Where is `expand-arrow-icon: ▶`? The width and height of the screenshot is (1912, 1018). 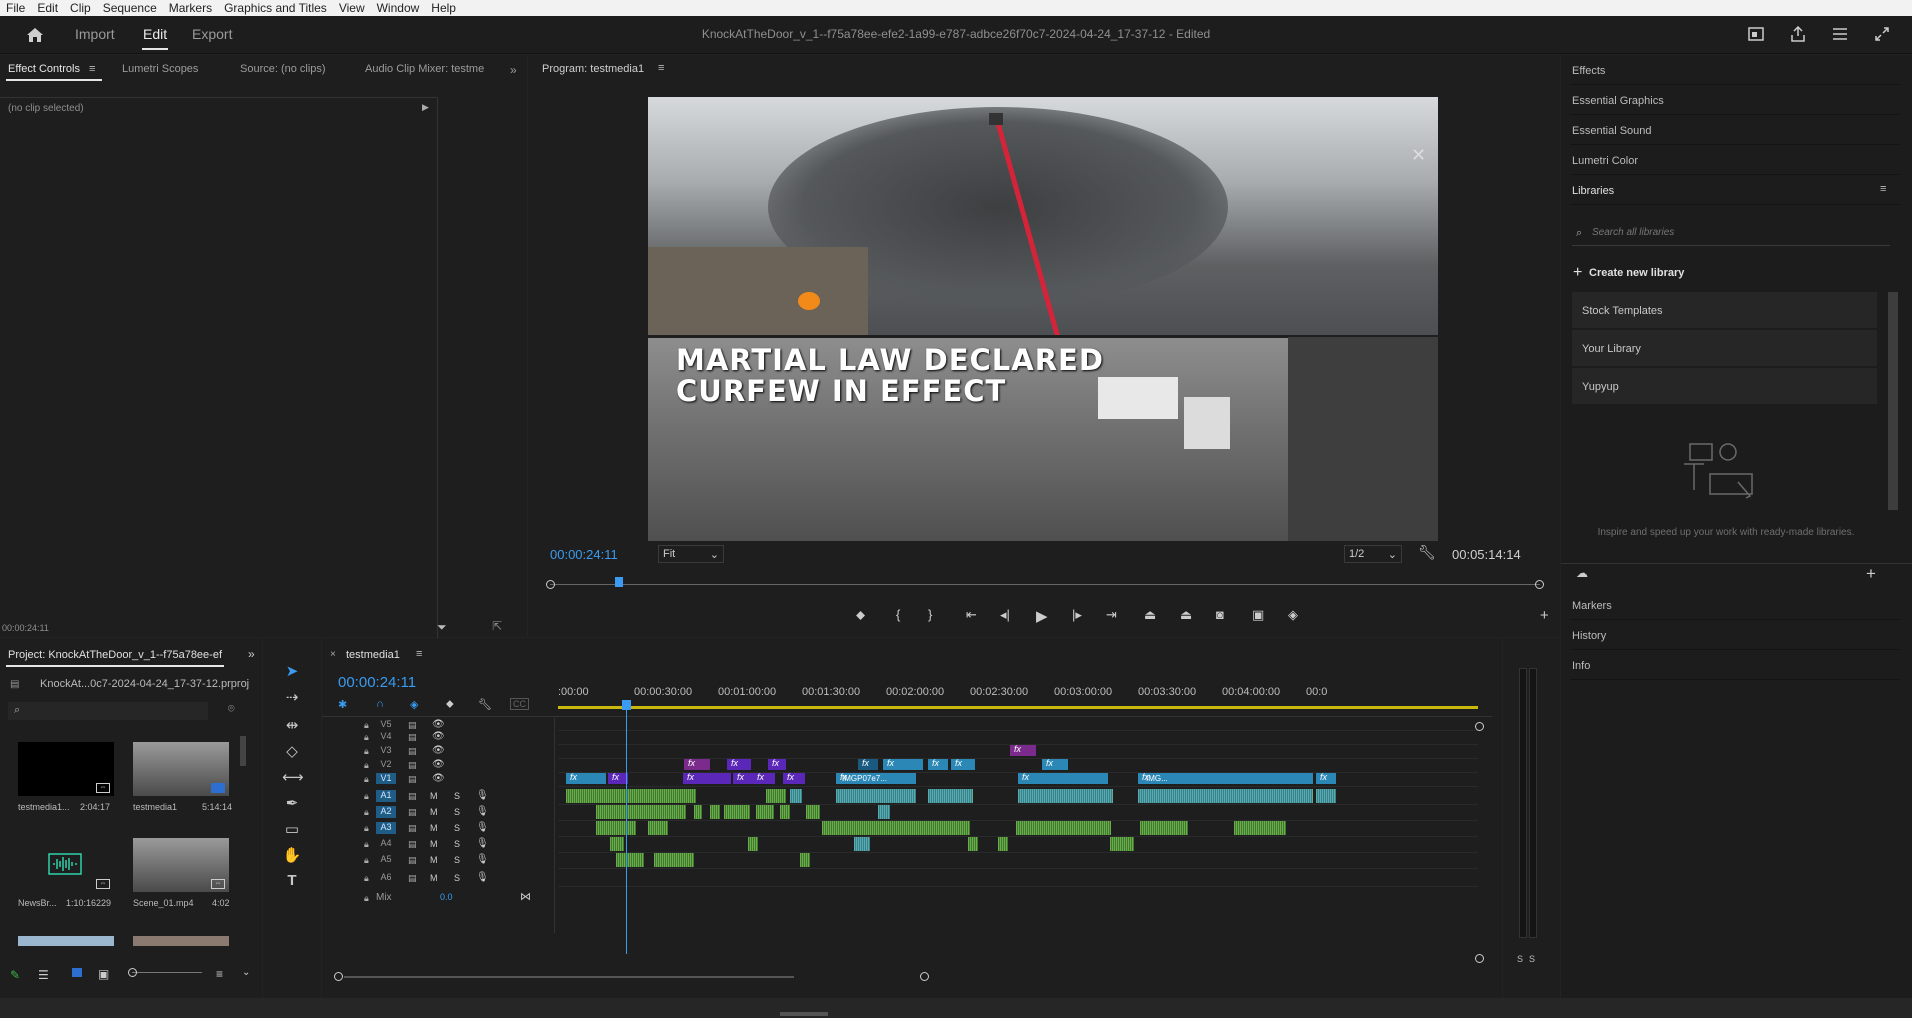
expand-arrow-icon: ▶ is located at coordinates (425, 107).